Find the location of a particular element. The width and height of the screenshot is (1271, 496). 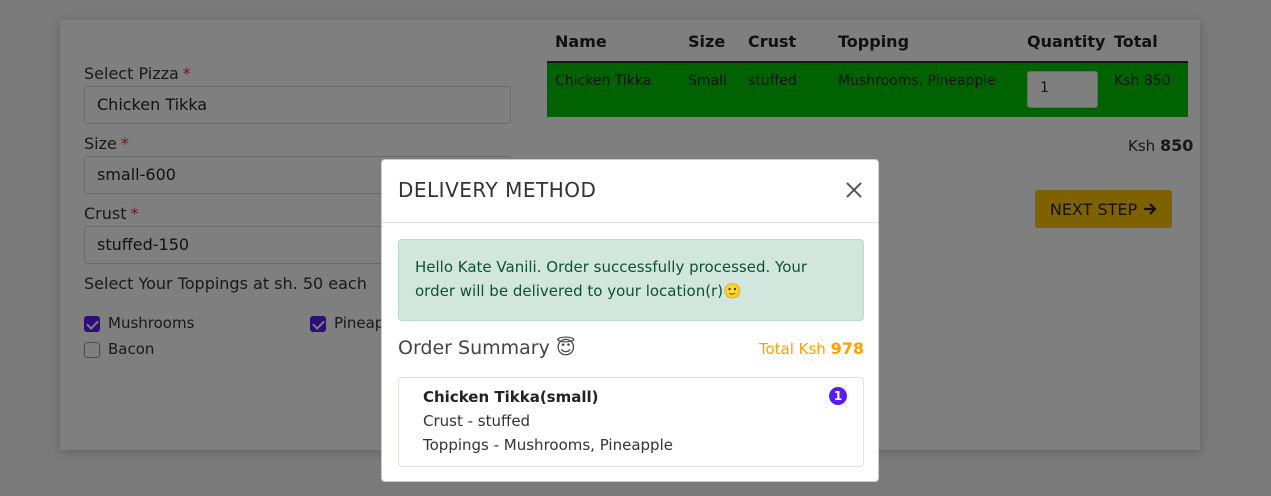

order-summary-title: Order Summary 😇 is located at coordinates (487, 348).